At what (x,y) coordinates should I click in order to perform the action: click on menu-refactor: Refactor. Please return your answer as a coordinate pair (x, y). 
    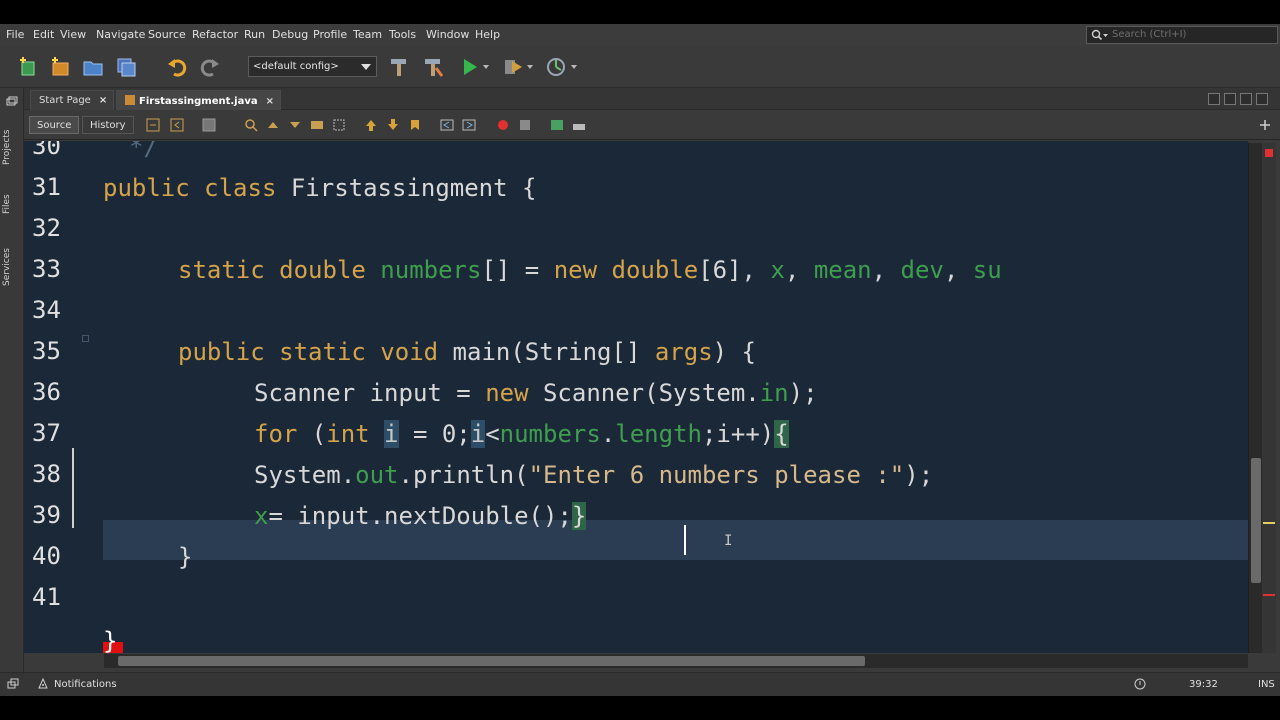
    Looking at the image, I should click on (215, 34).